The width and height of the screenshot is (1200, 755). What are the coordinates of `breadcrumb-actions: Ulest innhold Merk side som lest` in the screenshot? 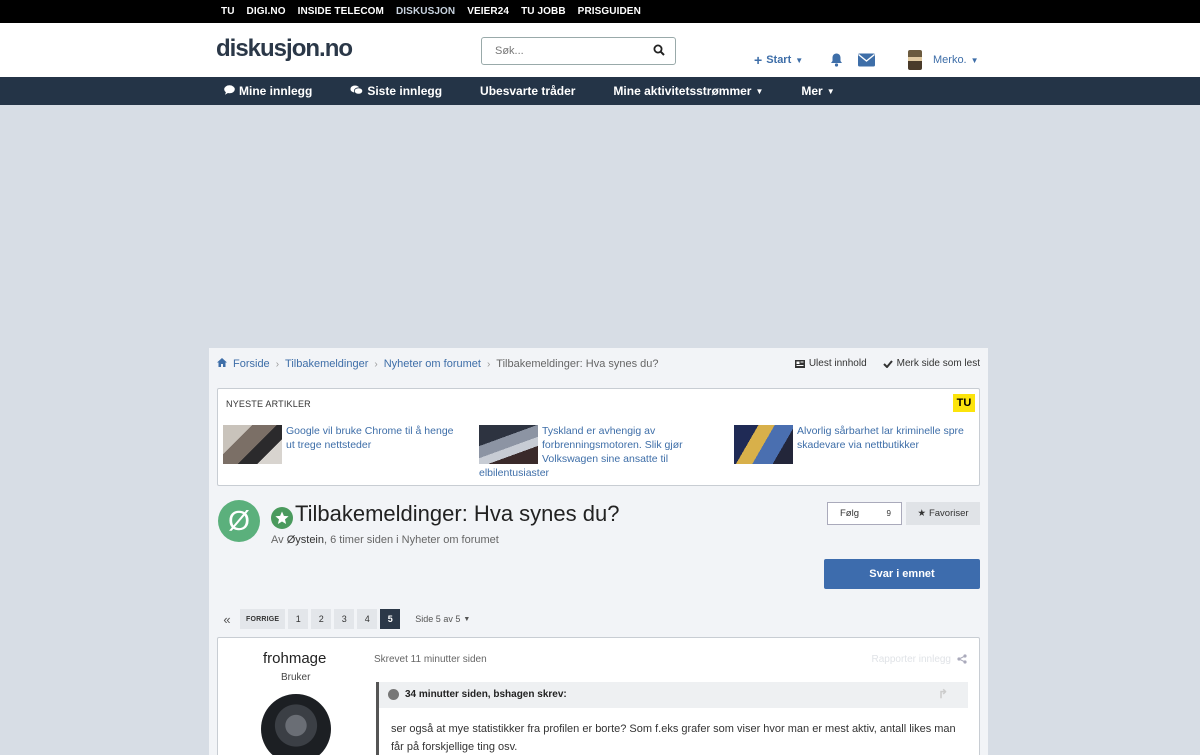 It's located at (887, 363).